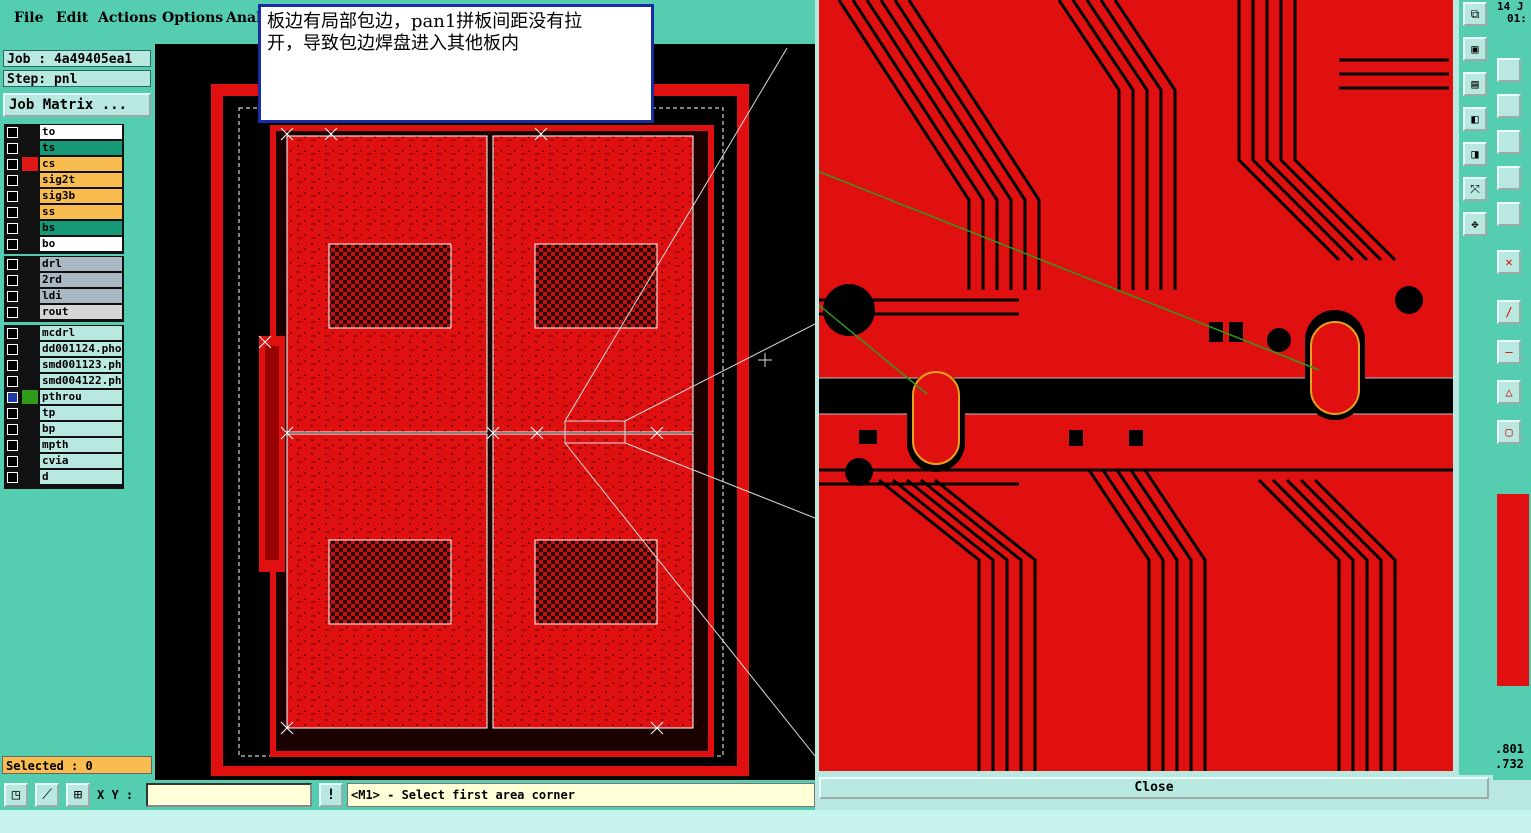 Image resolution: width=1531 pixels, height=833 pixels. I want to click on layer-name: cs, so click(81, 164).